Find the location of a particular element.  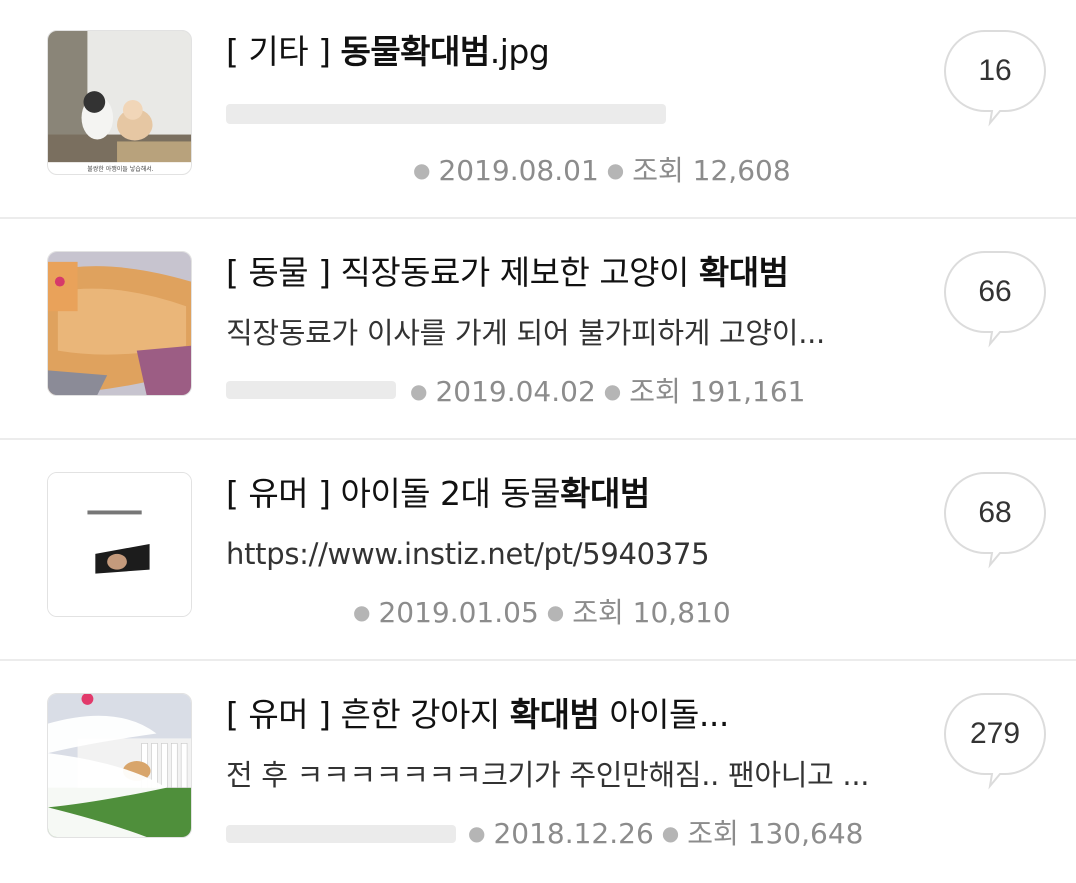

post-title: [ 동물 ] 직장동료가 제보한 고양이 확대범 is located at coordinates (507, 273).